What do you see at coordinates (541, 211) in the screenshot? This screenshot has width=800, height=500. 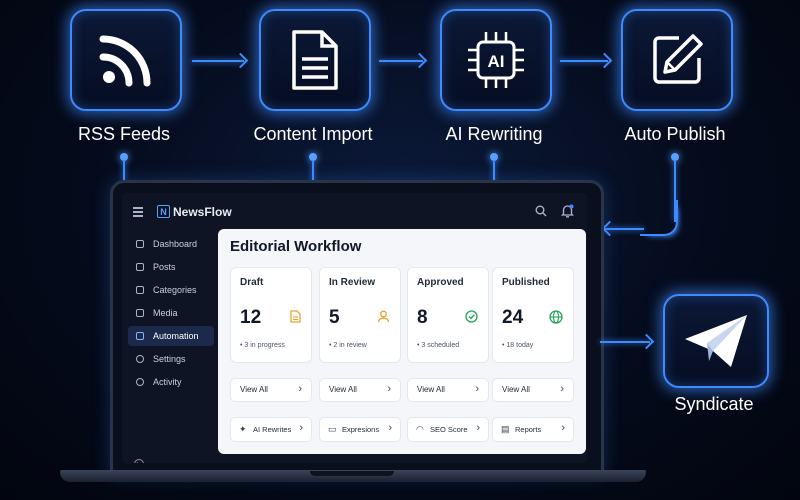 I see `search-icon` at bounding box center [541, 211].